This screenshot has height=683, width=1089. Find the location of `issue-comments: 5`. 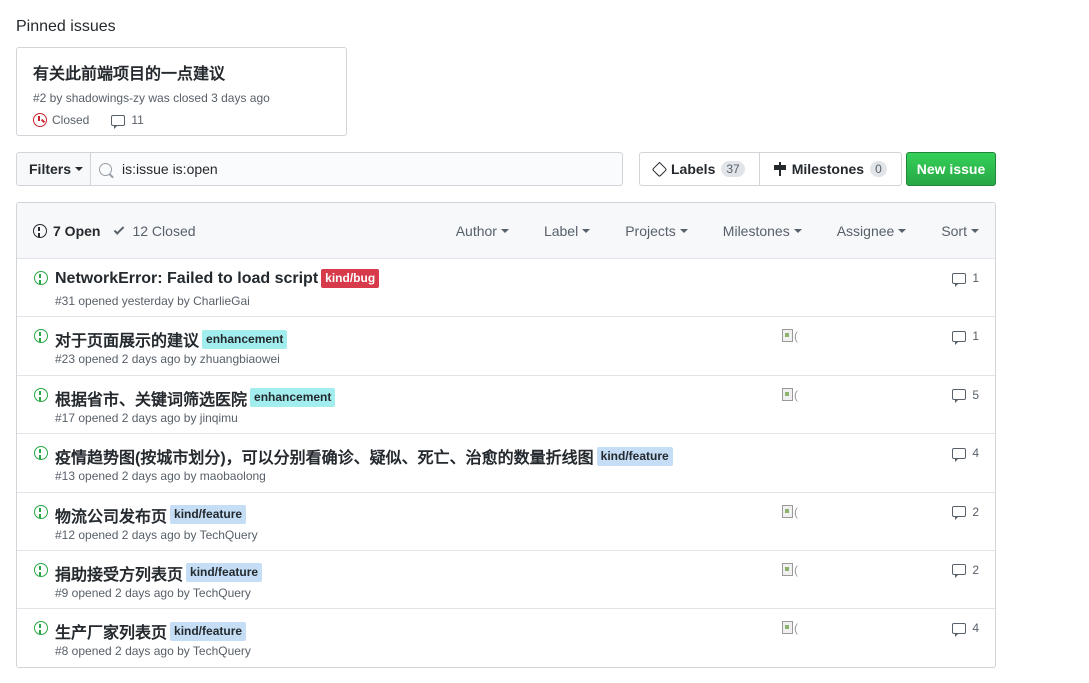

issue-comments: 5 is located at coordinates (965, 395).